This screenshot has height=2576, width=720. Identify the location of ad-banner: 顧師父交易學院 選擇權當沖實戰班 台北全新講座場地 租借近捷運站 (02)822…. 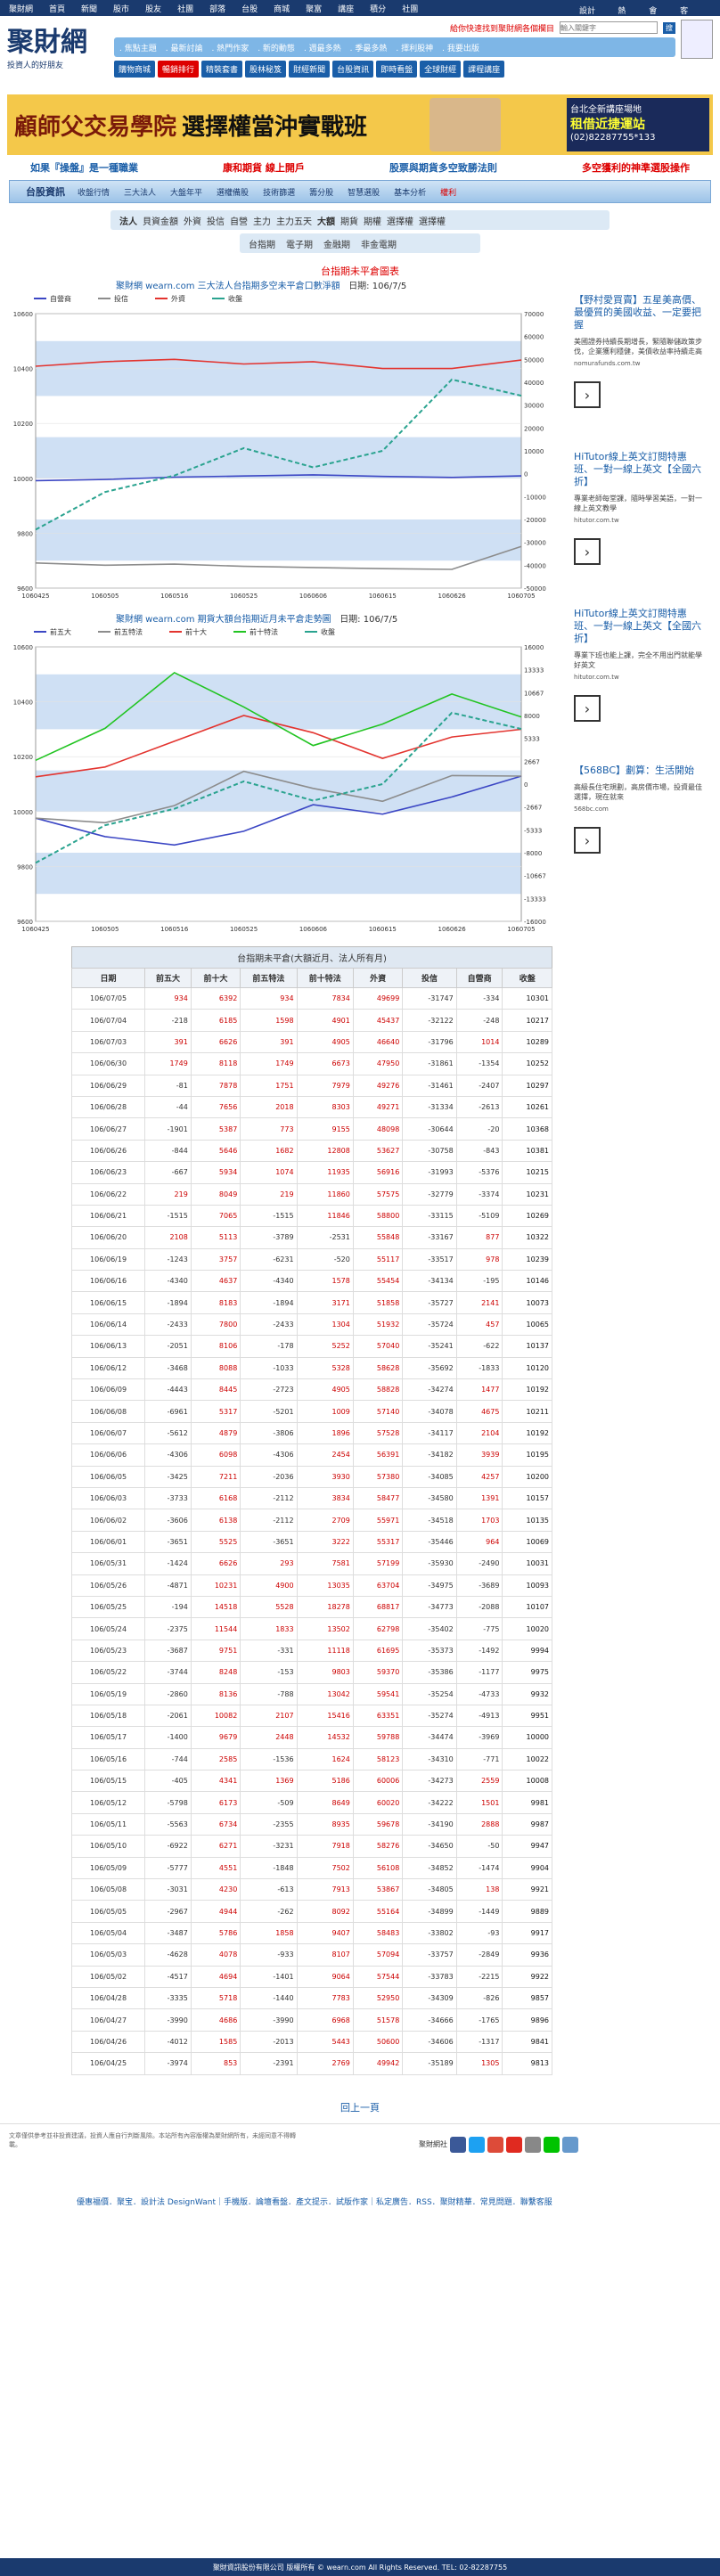
(360, 124).